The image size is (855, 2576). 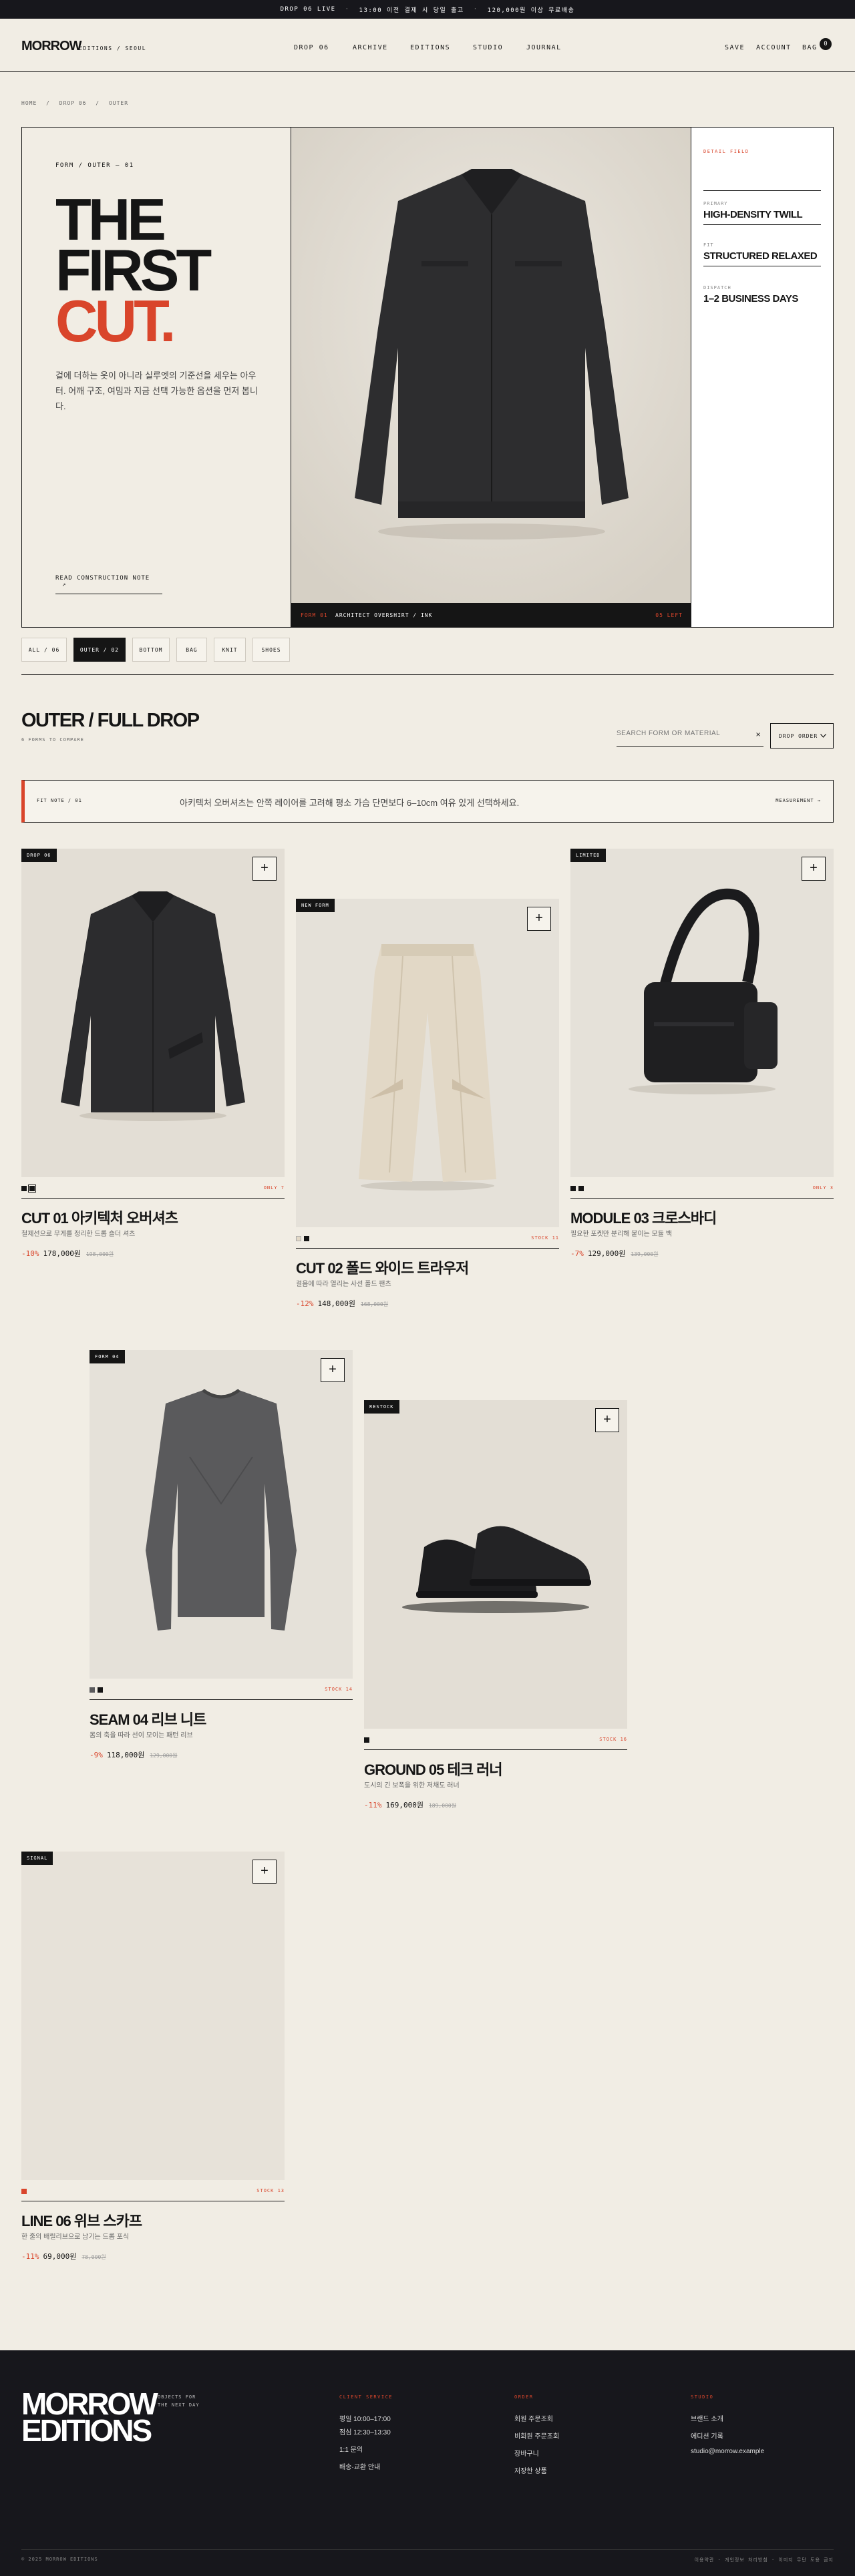 I want to click on footer-link: 비회원 주문조회, so click(x=536, y=2435).